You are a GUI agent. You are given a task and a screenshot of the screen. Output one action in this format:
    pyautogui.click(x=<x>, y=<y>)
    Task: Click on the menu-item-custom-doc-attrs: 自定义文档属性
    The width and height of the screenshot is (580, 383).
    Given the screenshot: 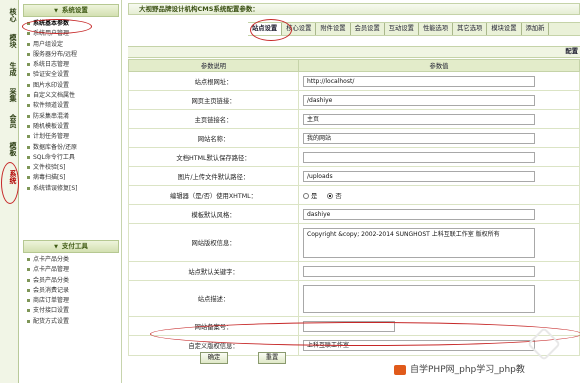 What is the action you would take?
    pyautogui.click(x=71, y=96)
    